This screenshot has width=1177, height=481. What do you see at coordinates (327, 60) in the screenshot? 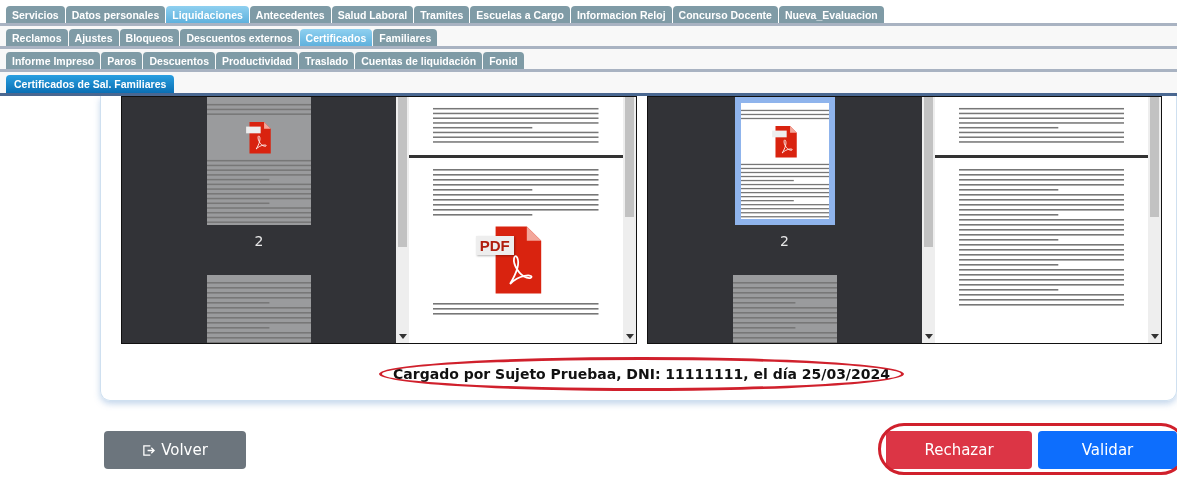
I see `tab: Traslado` at bounding box center [327, 60].